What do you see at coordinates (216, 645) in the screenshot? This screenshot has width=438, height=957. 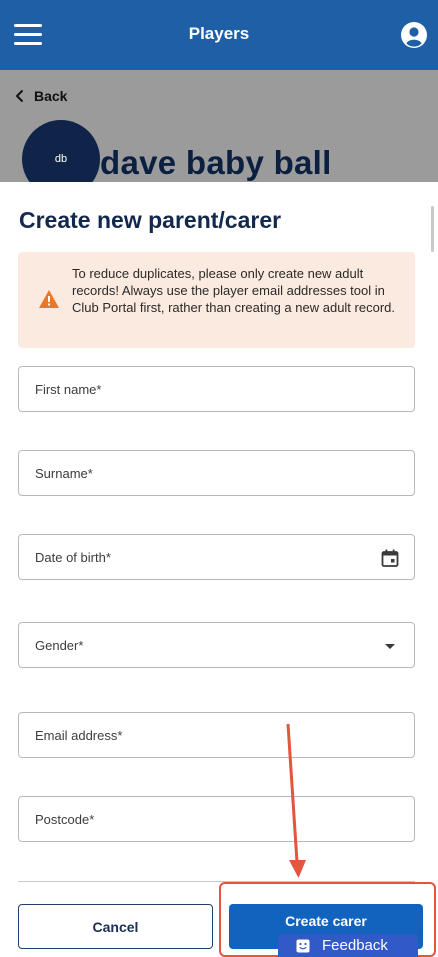 I see `gender-select: Gender*` at bounding box center [216, 645].